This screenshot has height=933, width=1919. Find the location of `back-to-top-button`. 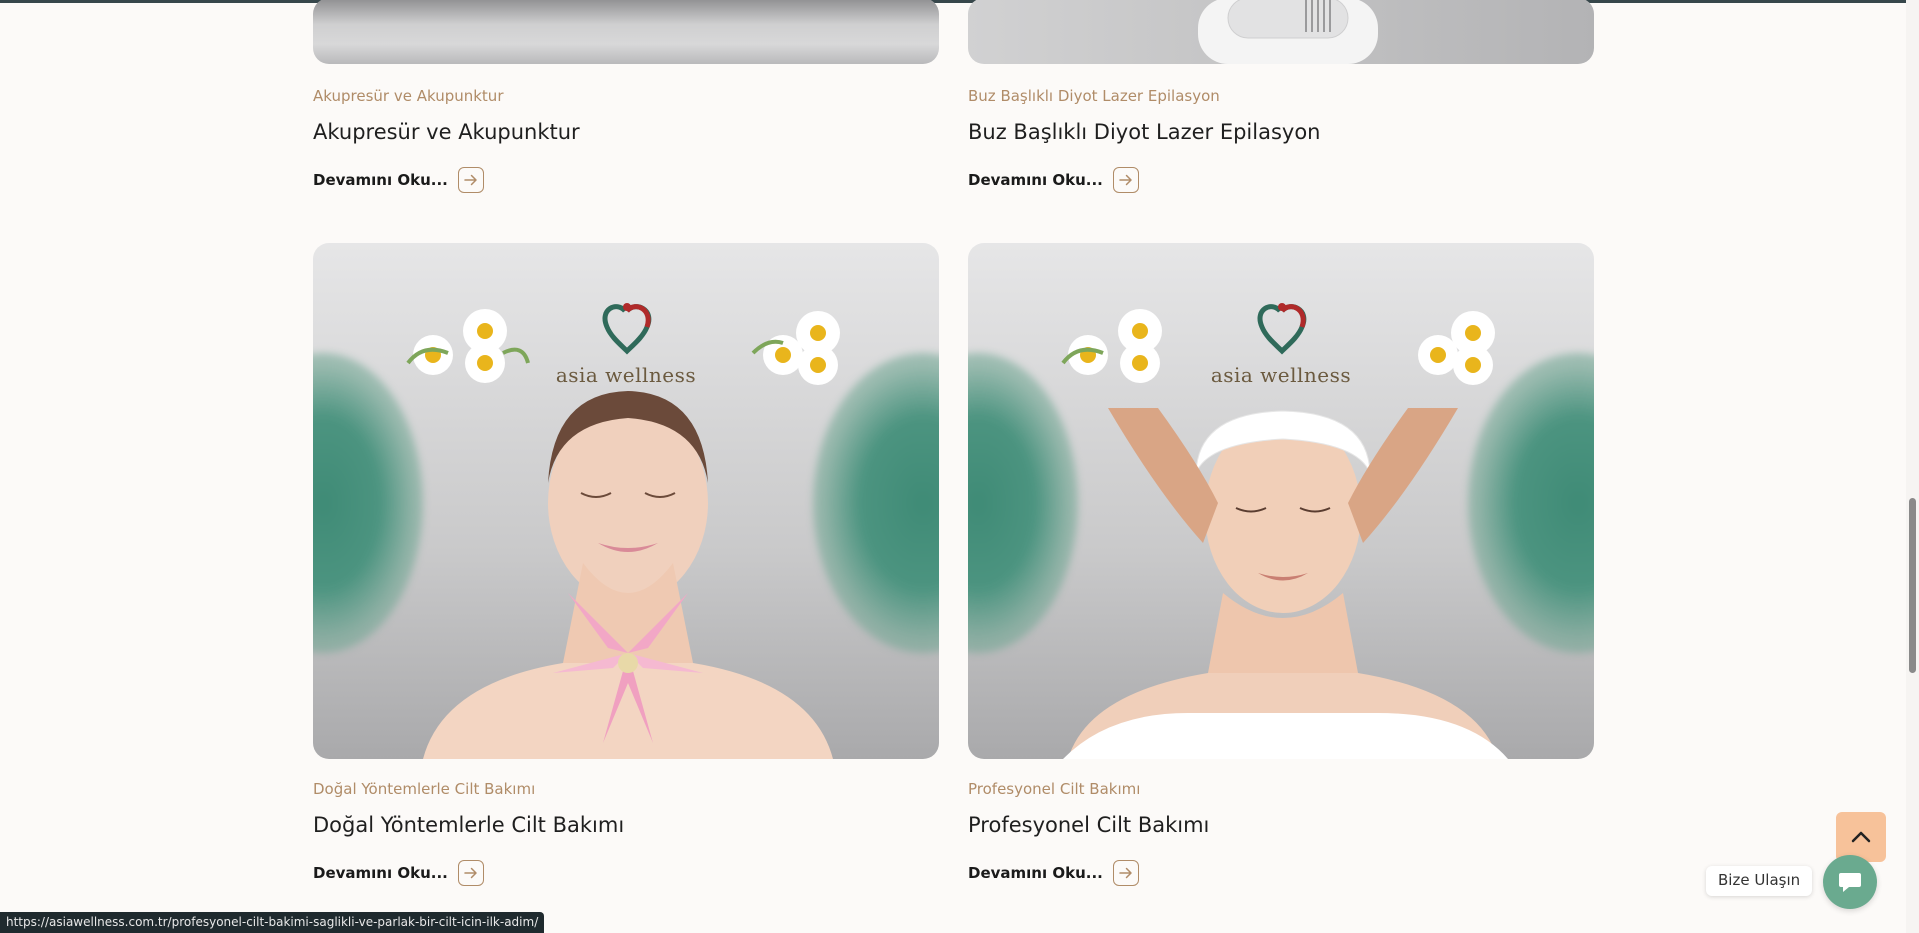

back-to-top-button is located at coordinates (1861, 837).